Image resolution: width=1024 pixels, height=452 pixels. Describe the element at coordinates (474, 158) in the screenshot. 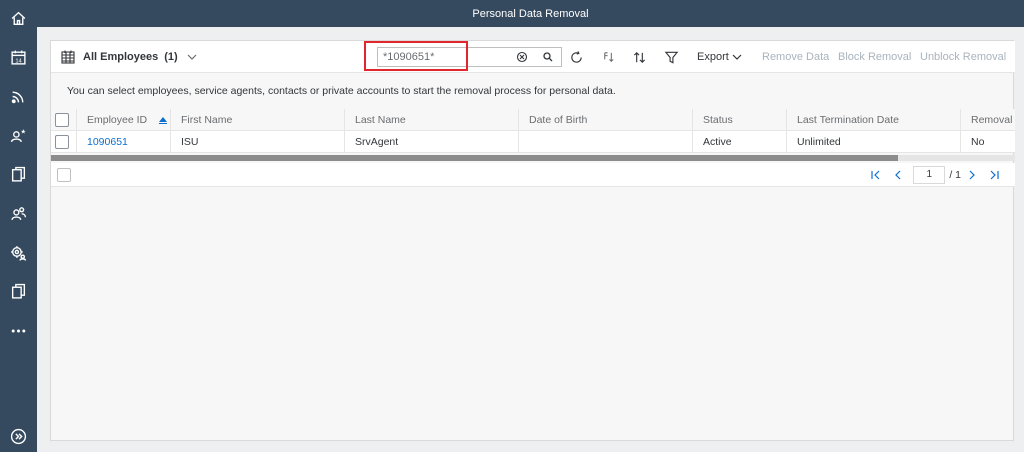

I see `scrollbar-thumb` at that location.